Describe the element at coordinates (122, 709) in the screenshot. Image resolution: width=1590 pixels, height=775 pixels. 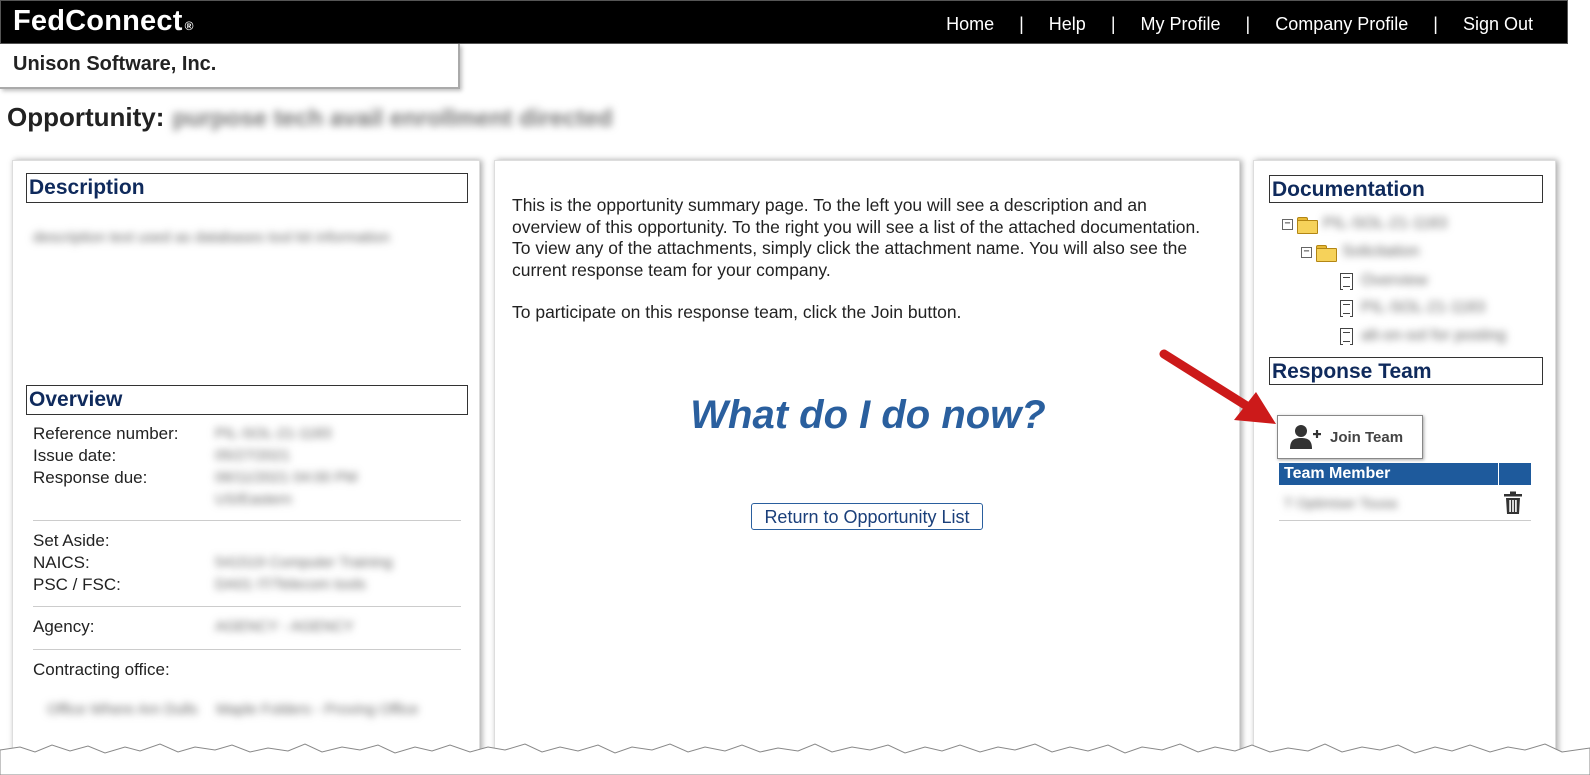
I see `contracting-office-line: Office Where Am Dulls` at that location.